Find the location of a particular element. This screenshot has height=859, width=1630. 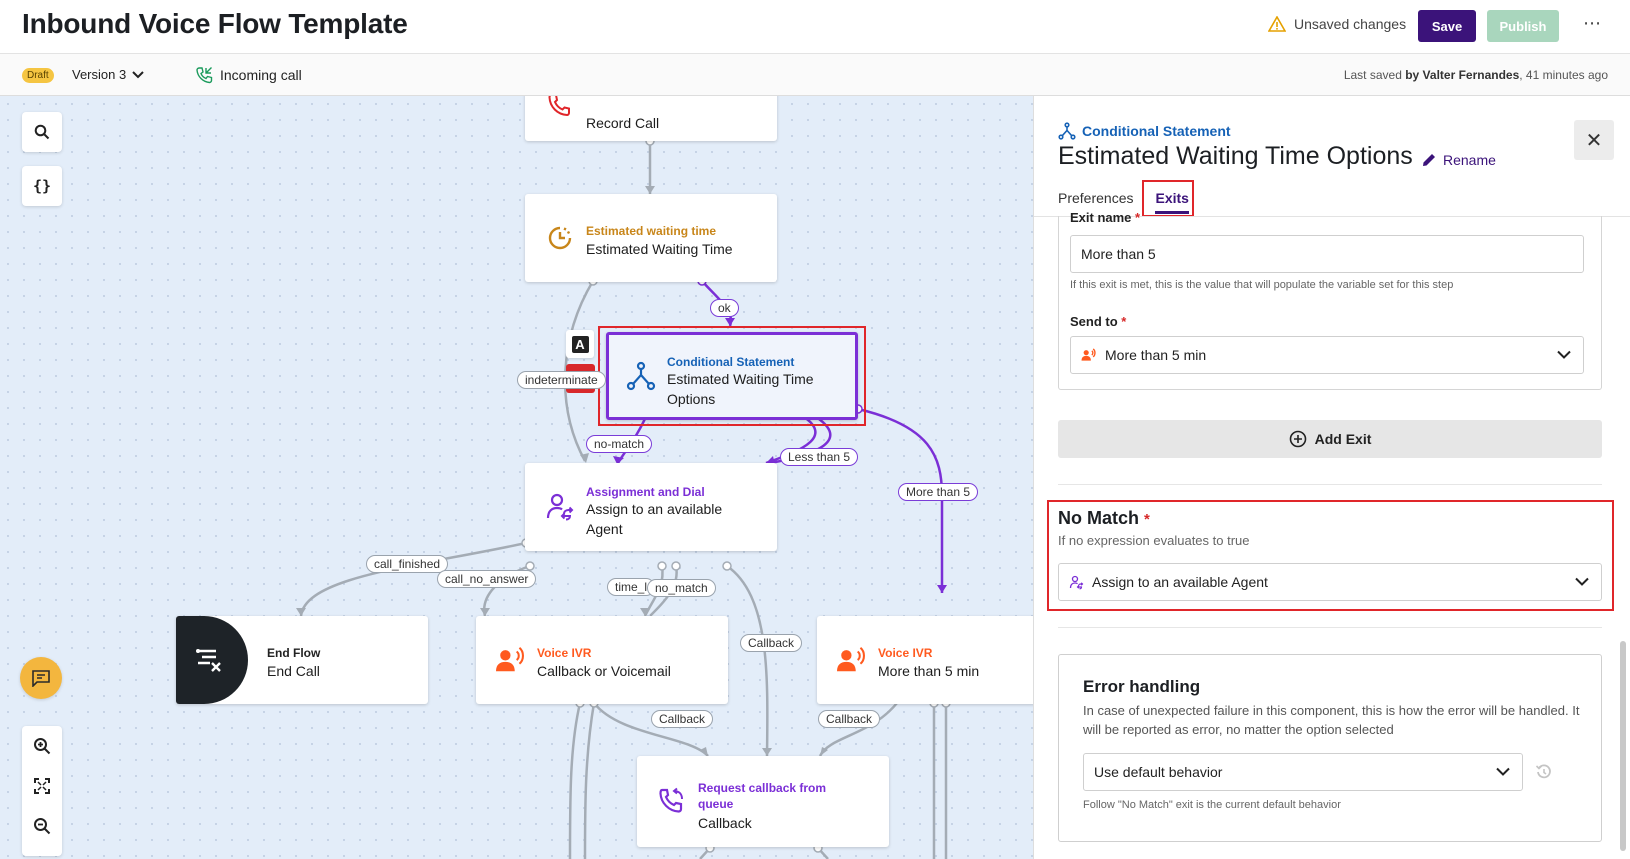

node-name: Assign to an available Agent is located at coordinates (654, 519).